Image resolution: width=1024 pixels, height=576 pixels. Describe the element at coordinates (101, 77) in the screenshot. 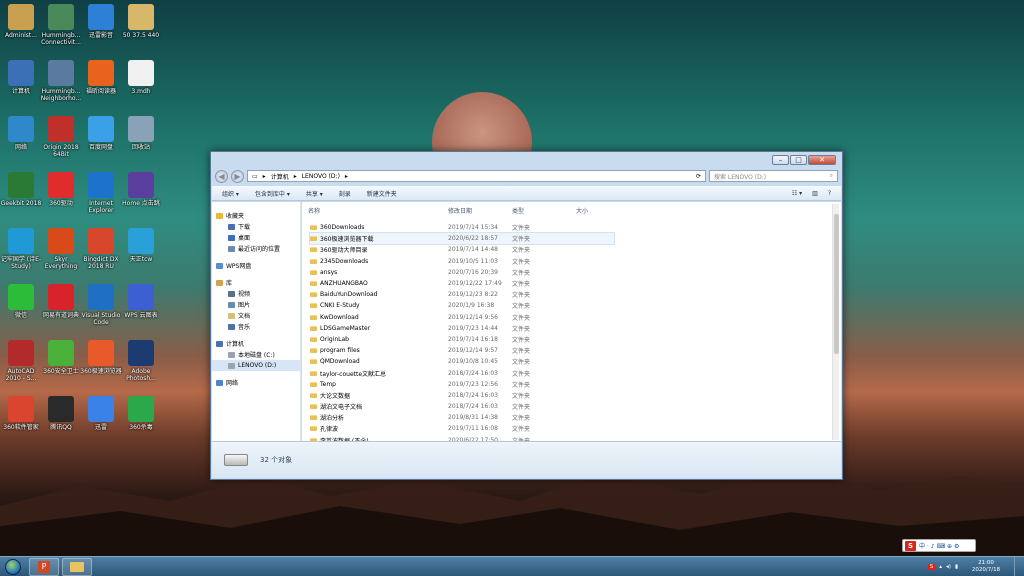

I see `desktop-icon: 福昕阅读器` at that location.